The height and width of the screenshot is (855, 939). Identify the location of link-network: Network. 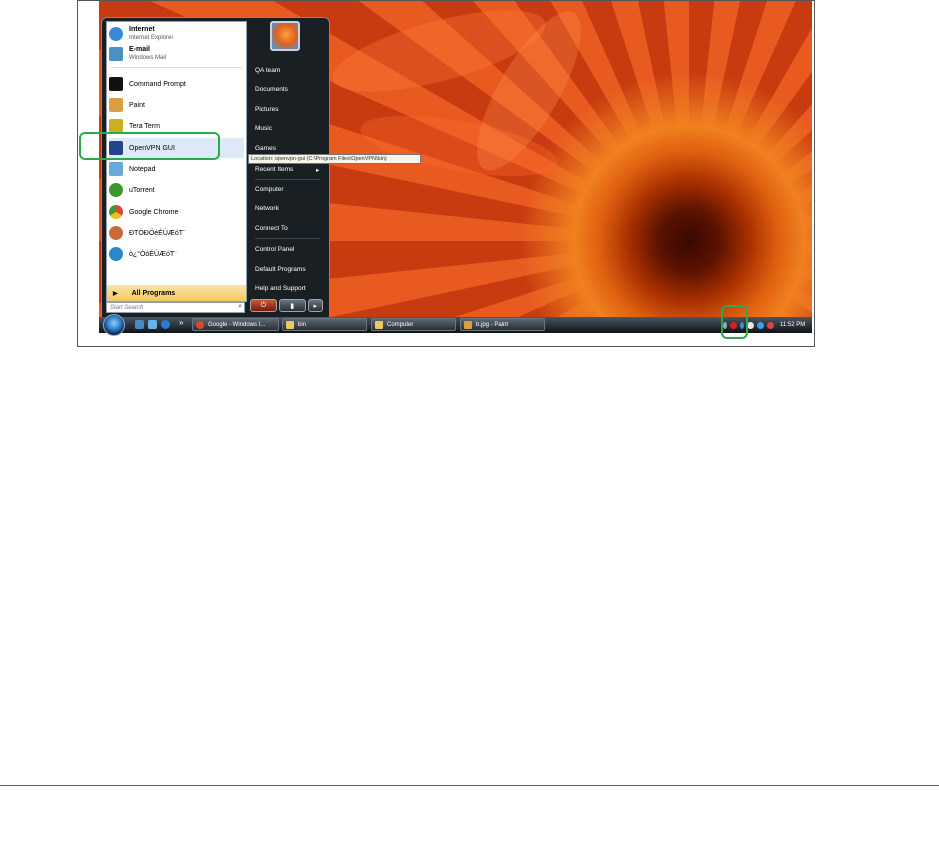
(267, 208).